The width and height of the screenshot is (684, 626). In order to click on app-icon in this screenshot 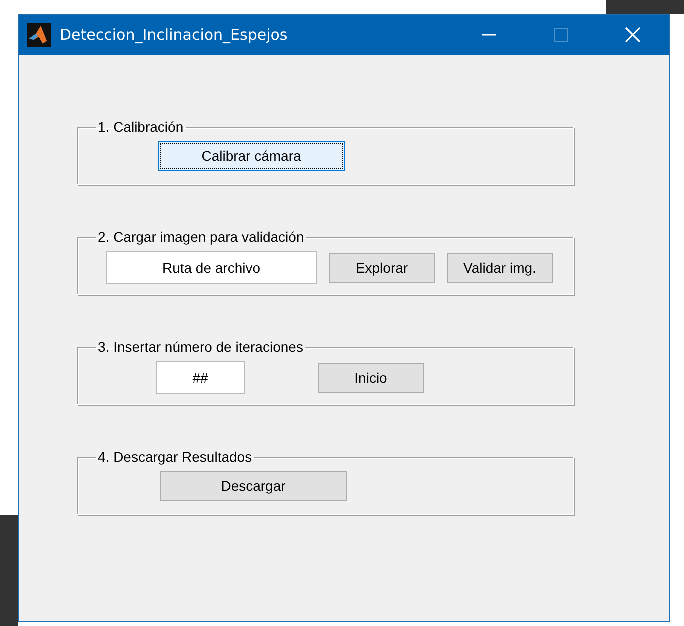, I will do `click(39, 35)`.